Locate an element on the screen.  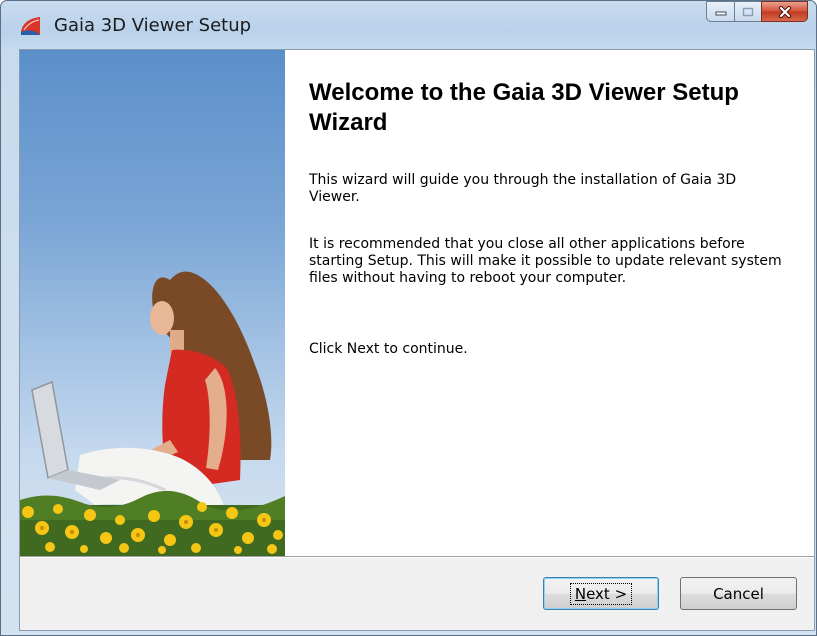
window-title: Gaia 3D Viewer Setup is located at coordinates (153, 25).